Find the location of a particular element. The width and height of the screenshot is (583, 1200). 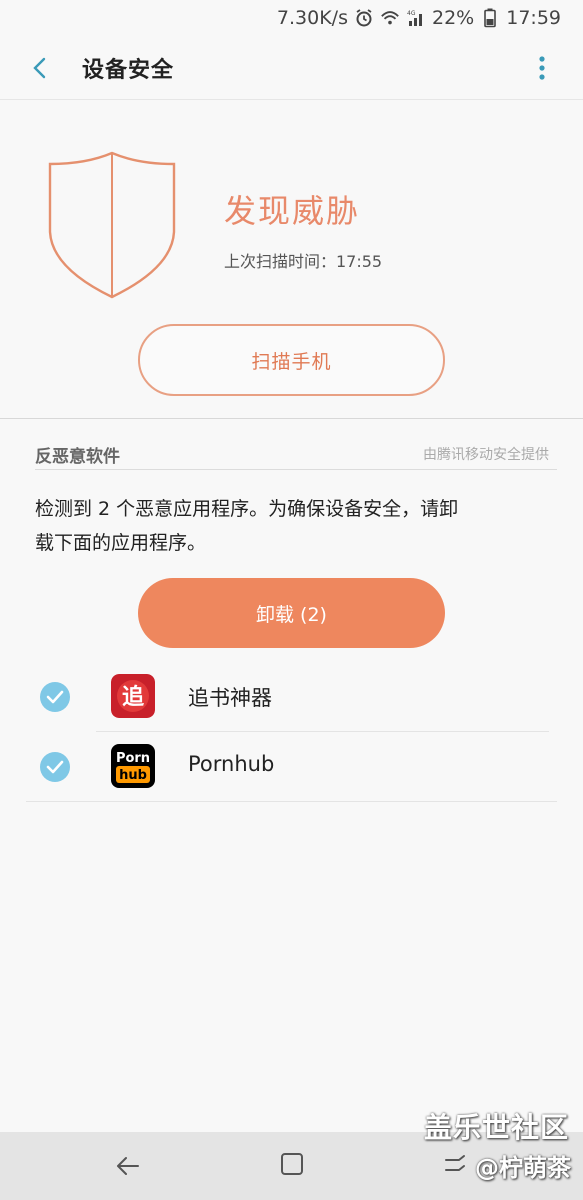

battery-icon is located at coordinates (490, 18).